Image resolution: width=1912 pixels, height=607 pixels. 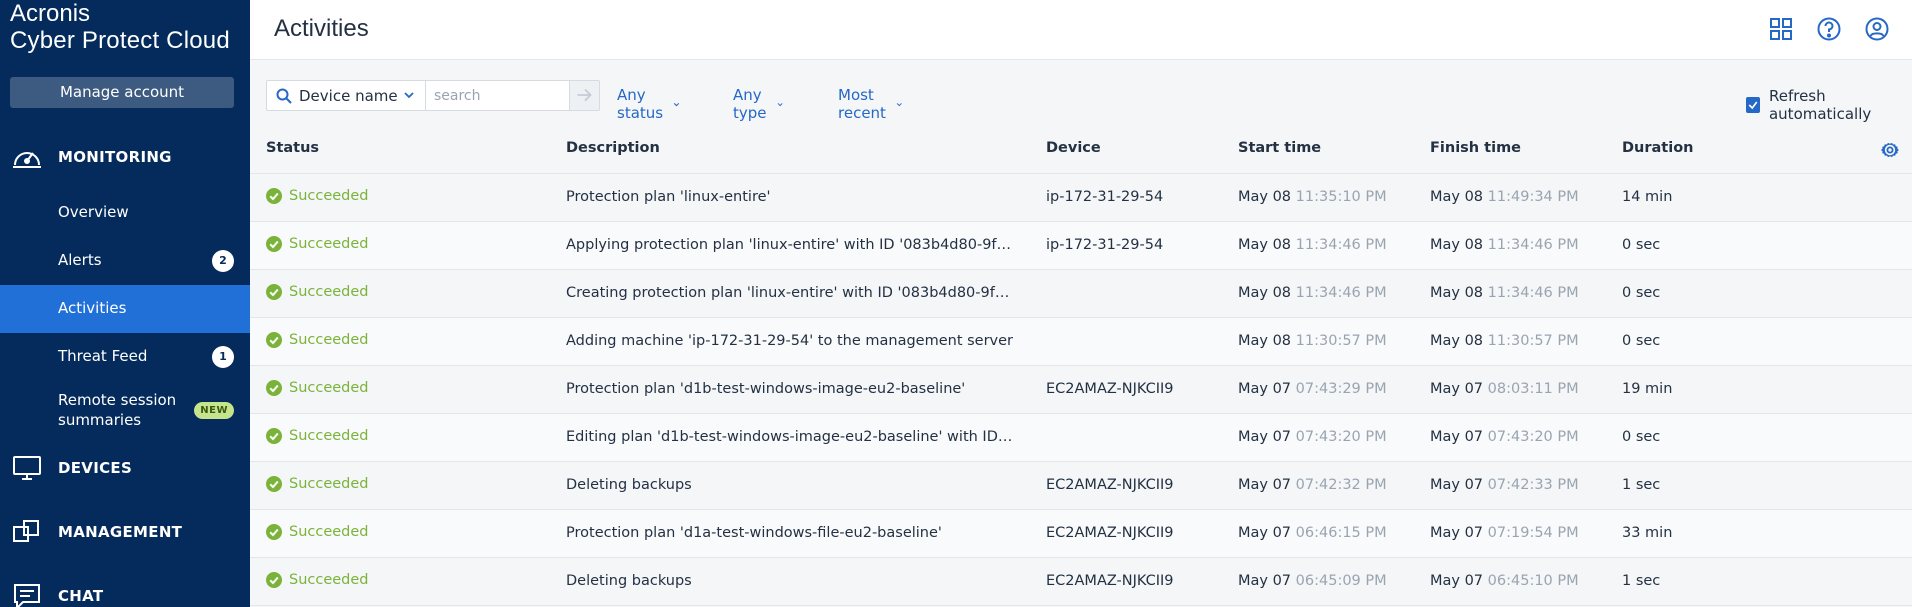 I want to click on checkmark-icon, so click(x=1753, y=105).